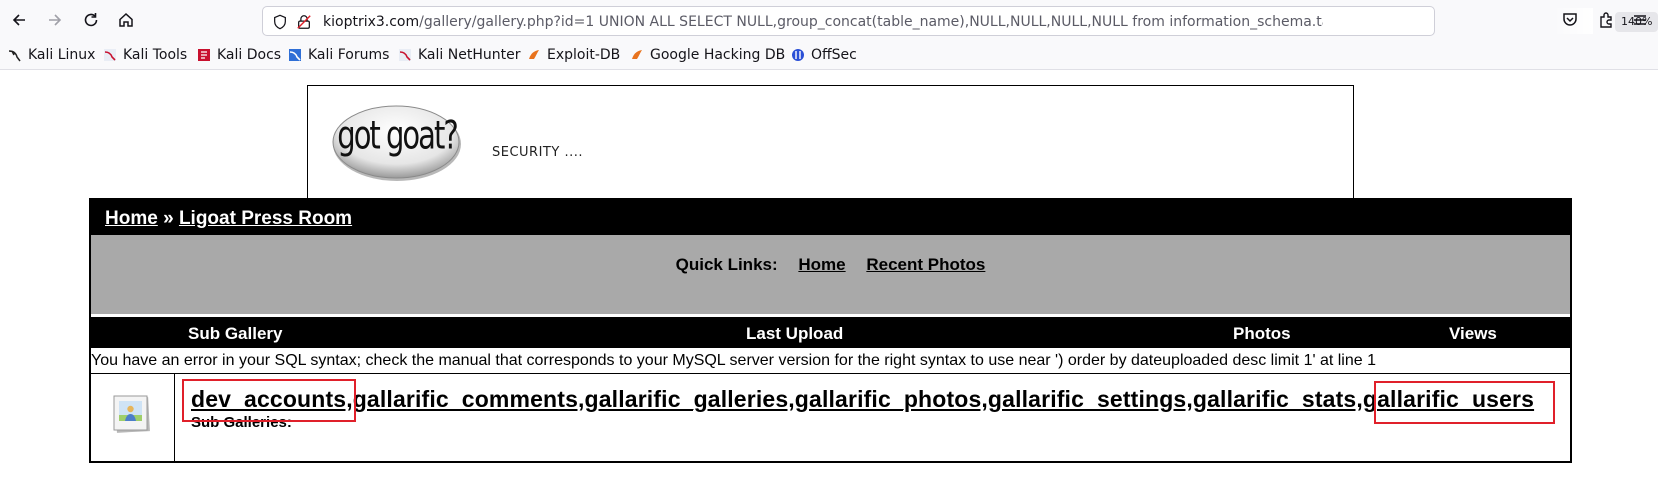  Describe the element at coordinates (1606, 20) in the screenshot. I see `extensions-icon` at that location.